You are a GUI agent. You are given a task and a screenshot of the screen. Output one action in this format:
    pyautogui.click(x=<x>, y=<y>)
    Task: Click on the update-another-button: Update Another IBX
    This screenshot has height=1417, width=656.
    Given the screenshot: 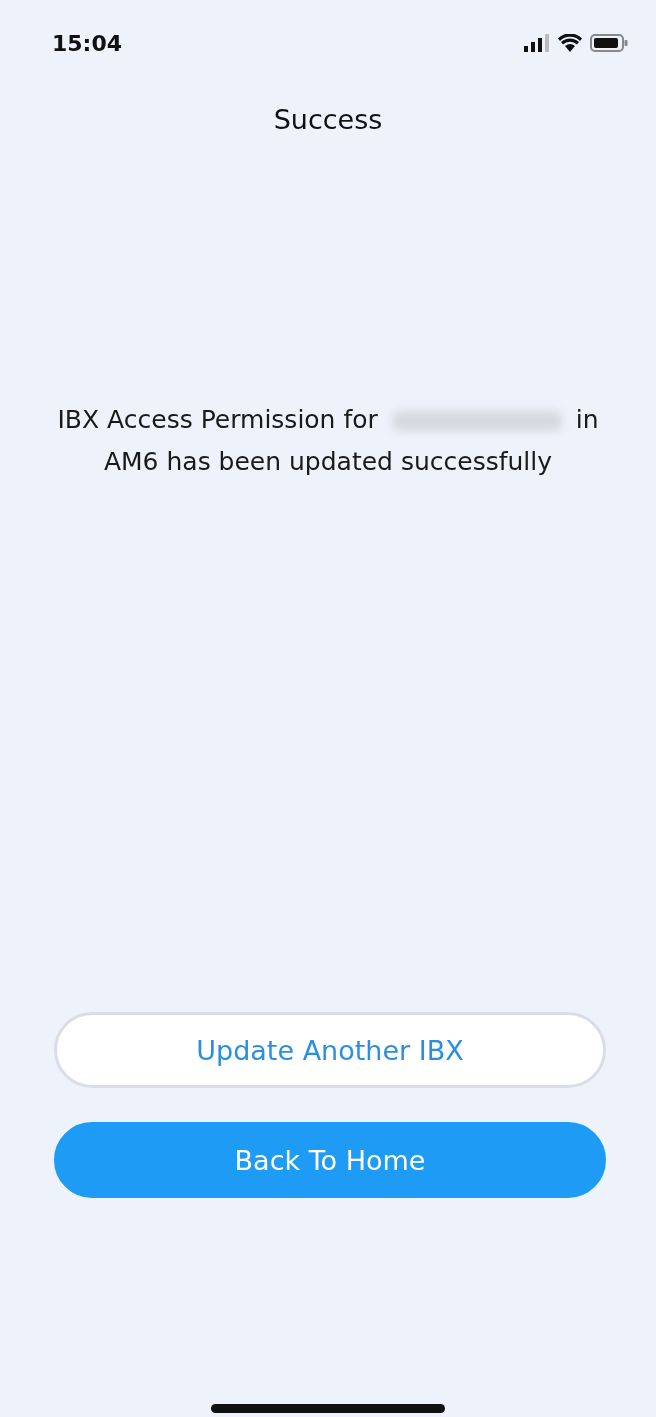 What is the action you would take?
    pyautogui.click(x=330, y=1050)
    